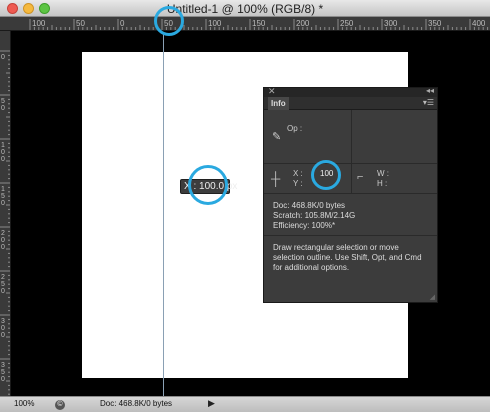 The width and height of the screenshot is (490, 412). Describe the element at coordinates (435, 23) in the screenshot. I see `ruler-label: 350` at that location.